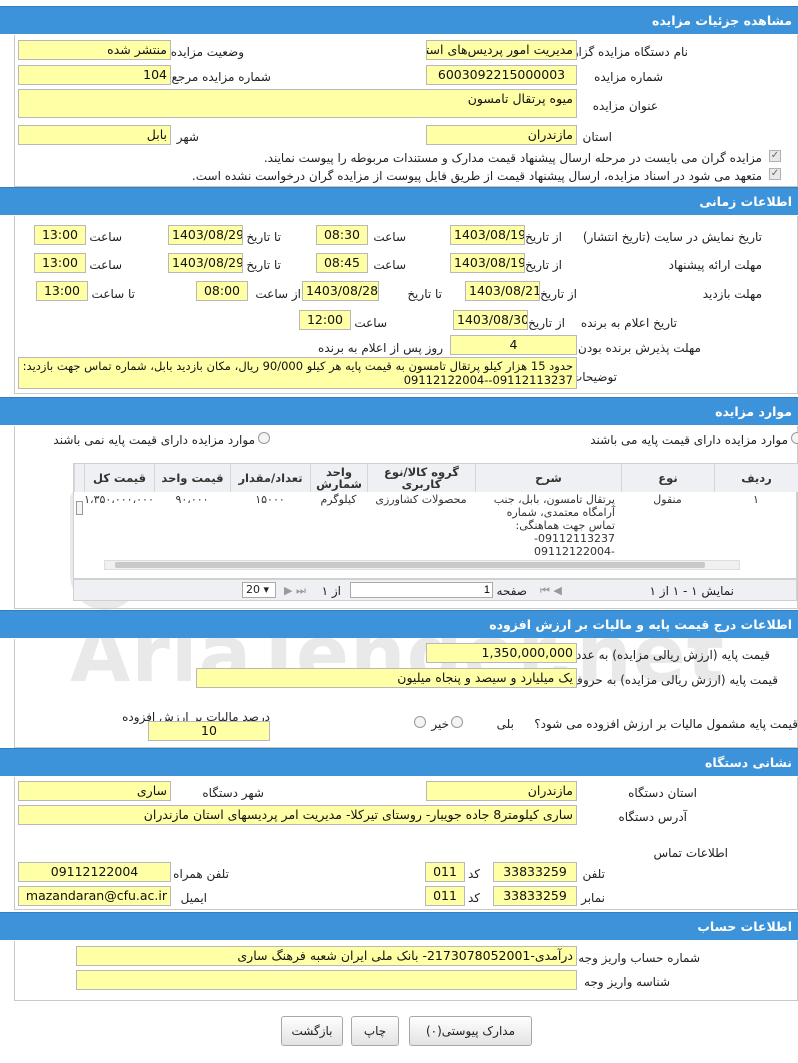  What do you see at coordinates (94, 75) in the screenshot?
I see `ref-number-field: 104` at bounding box center [94, 75].